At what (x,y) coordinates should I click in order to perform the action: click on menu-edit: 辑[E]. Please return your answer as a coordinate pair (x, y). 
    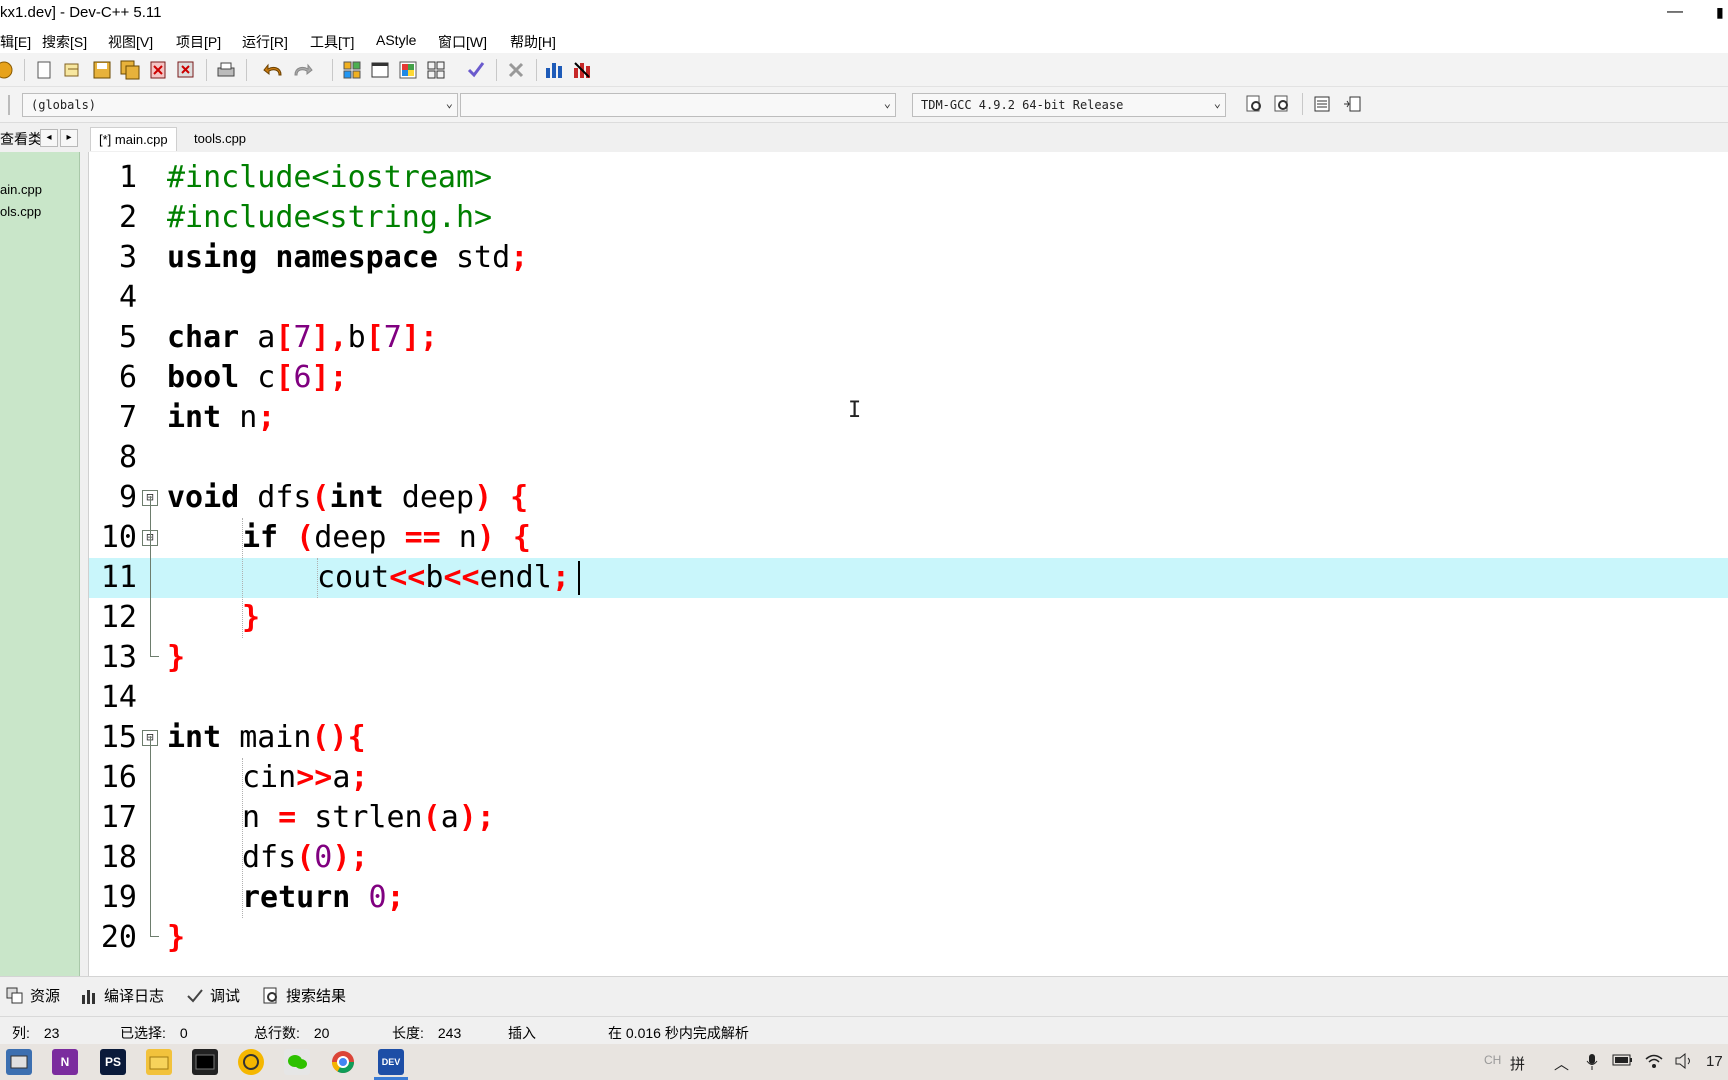
    Looking at the image, I should click on (15, 42).